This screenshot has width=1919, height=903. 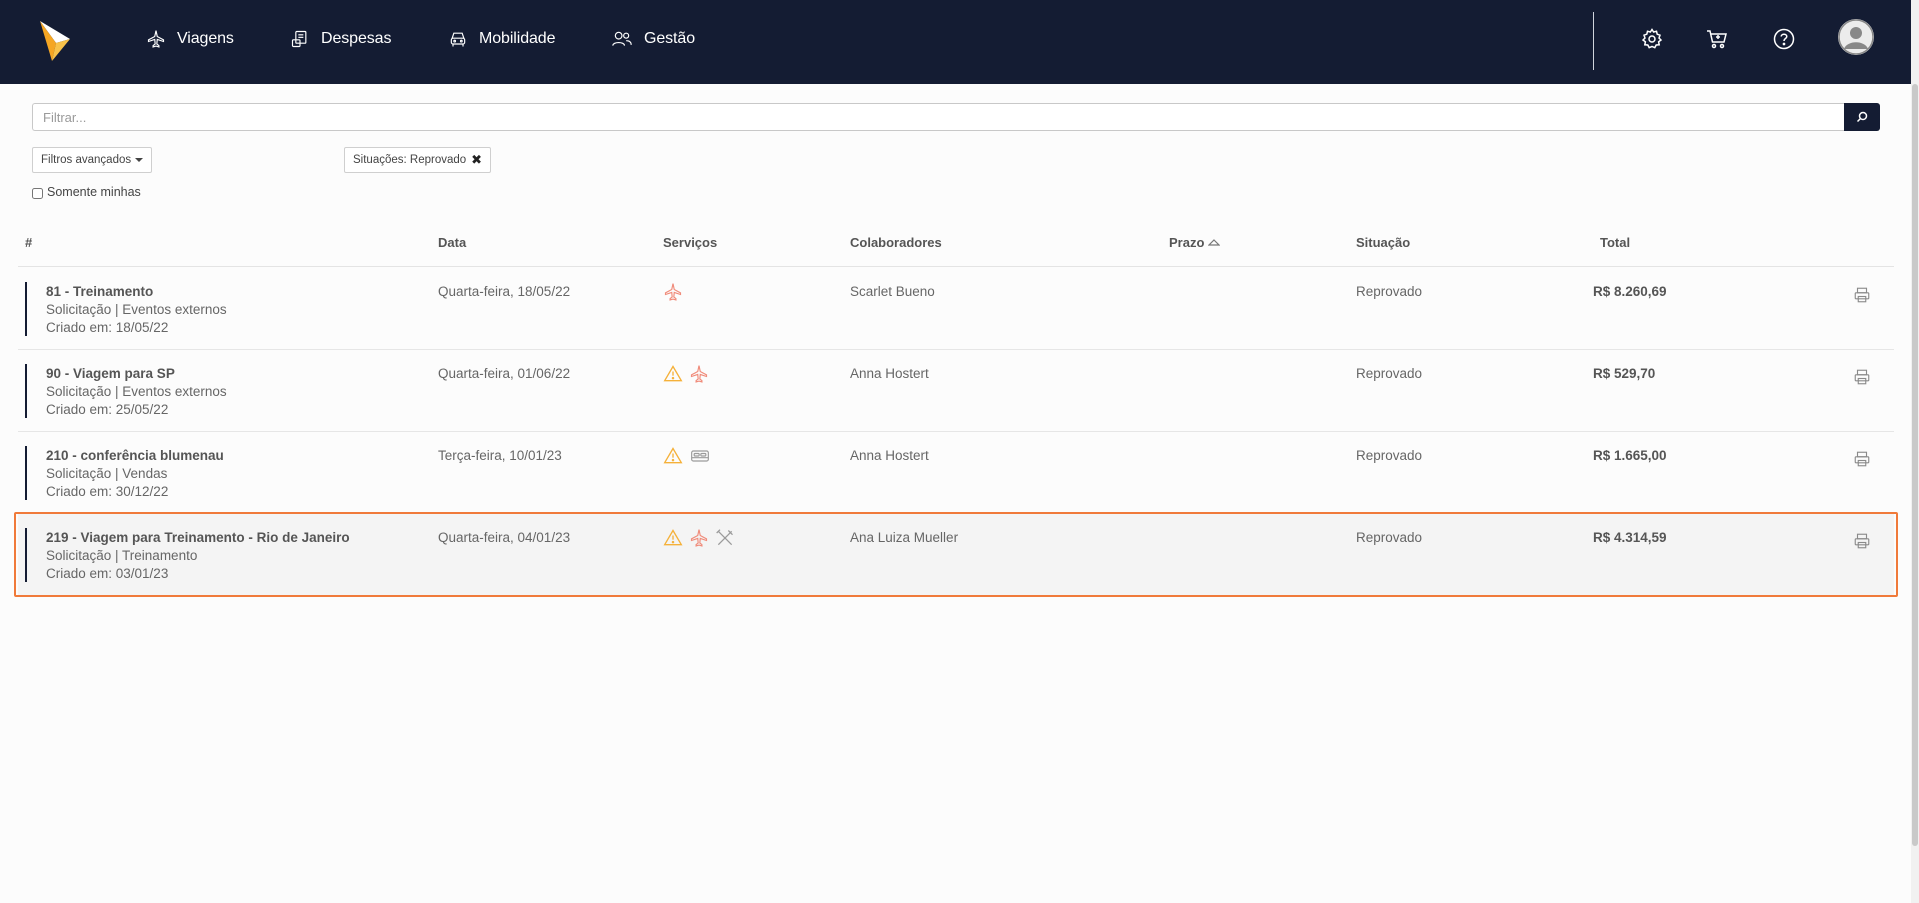 What do you see at coordinates (622, 38) in the screenshot?
I see `users-icon` at bounding box center [622, 38].